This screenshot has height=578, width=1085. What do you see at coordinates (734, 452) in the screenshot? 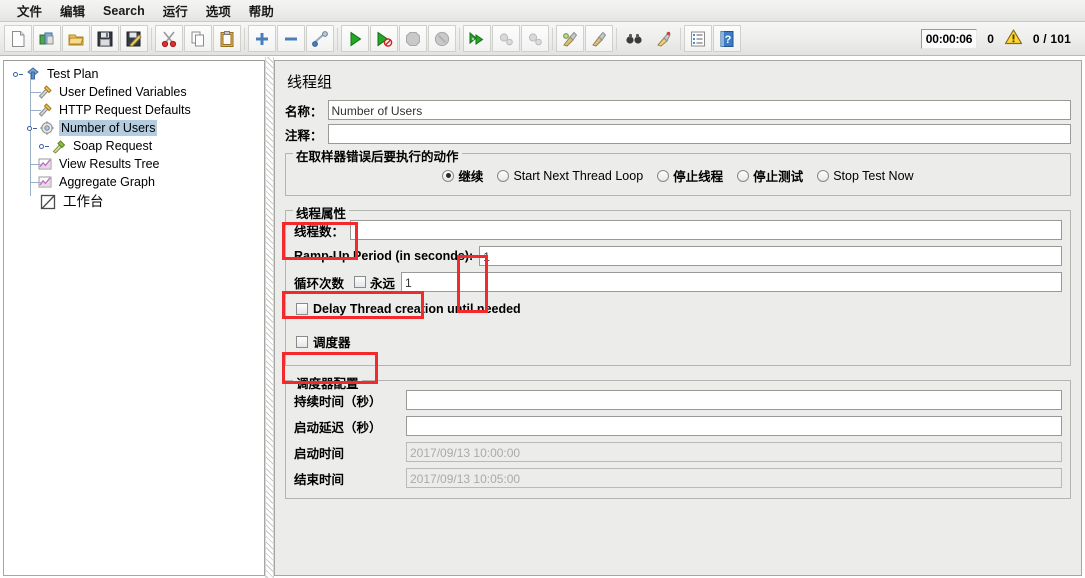
I see `start-time-input: 2017/09/13 10:00:00` at bounding box center [734, 452].